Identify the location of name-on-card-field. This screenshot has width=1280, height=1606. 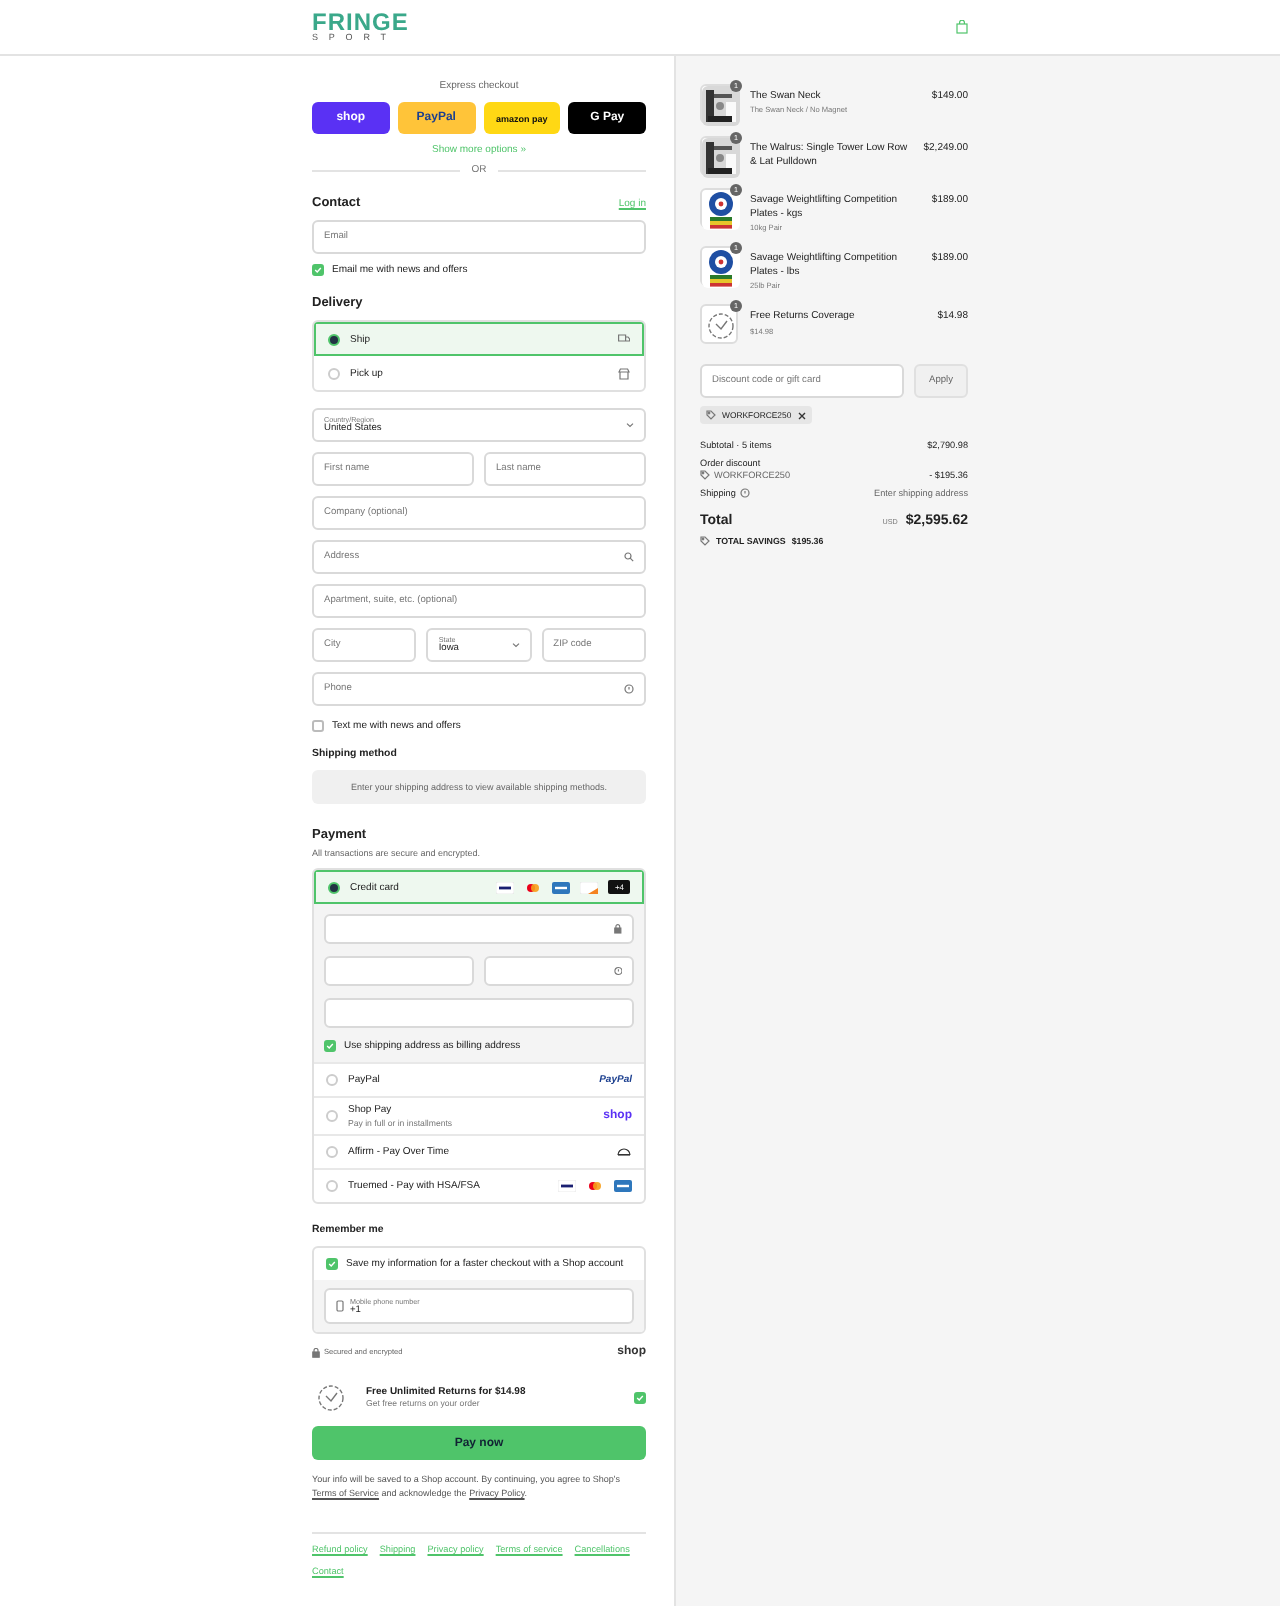
(479, 1013).